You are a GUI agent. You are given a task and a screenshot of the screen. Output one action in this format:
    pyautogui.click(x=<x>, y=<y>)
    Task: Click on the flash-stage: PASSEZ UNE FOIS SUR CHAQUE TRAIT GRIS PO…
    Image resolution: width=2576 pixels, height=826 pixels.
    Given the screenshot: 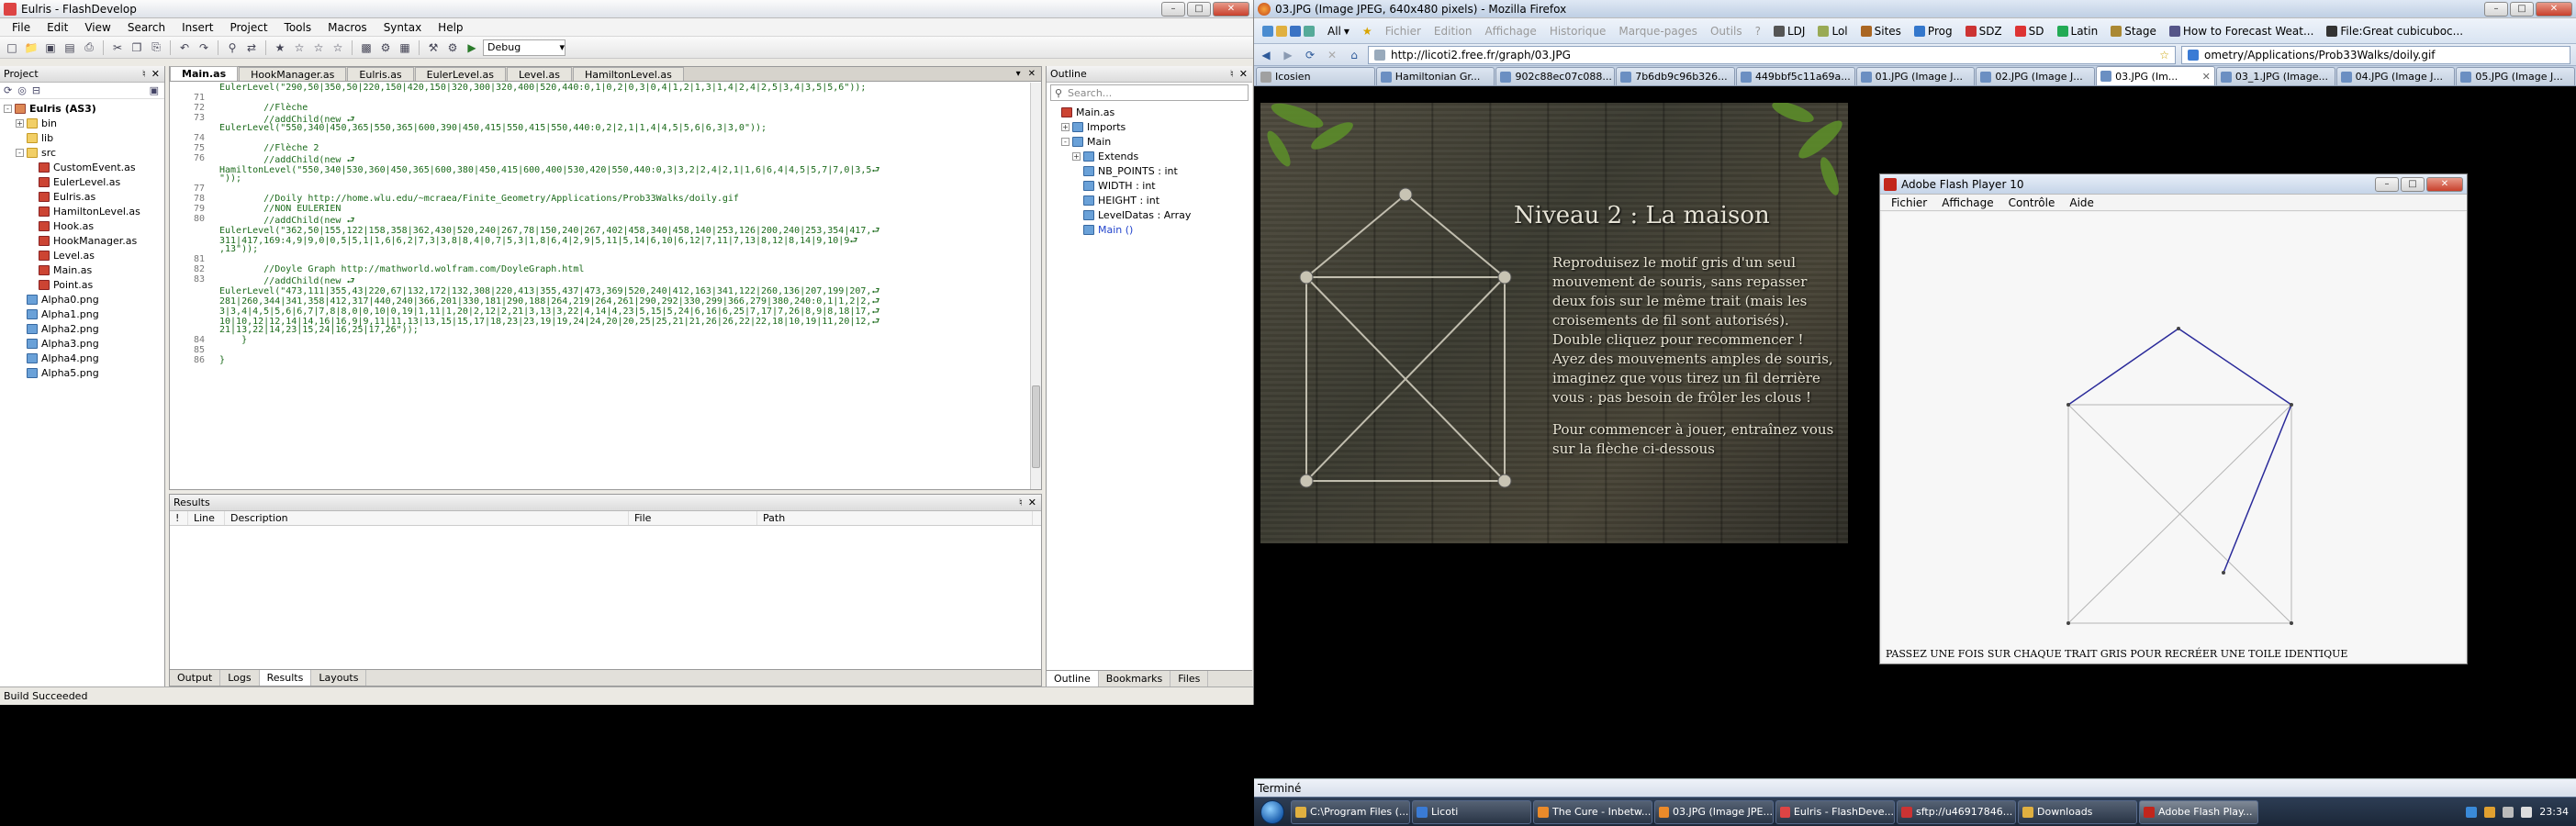 What is the action you would take?
    pyautogui.click(x=2173, y=437)
    